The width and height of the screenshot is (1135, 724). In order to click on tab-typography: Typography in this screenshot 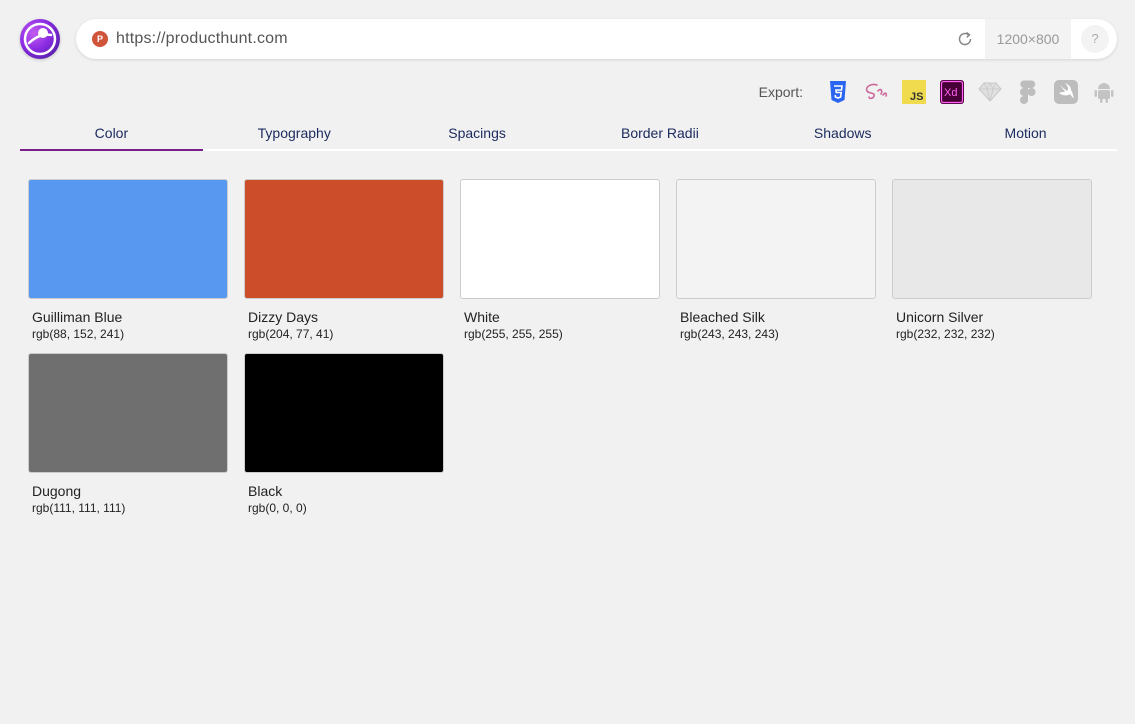, I will do `click(294, 133)`.